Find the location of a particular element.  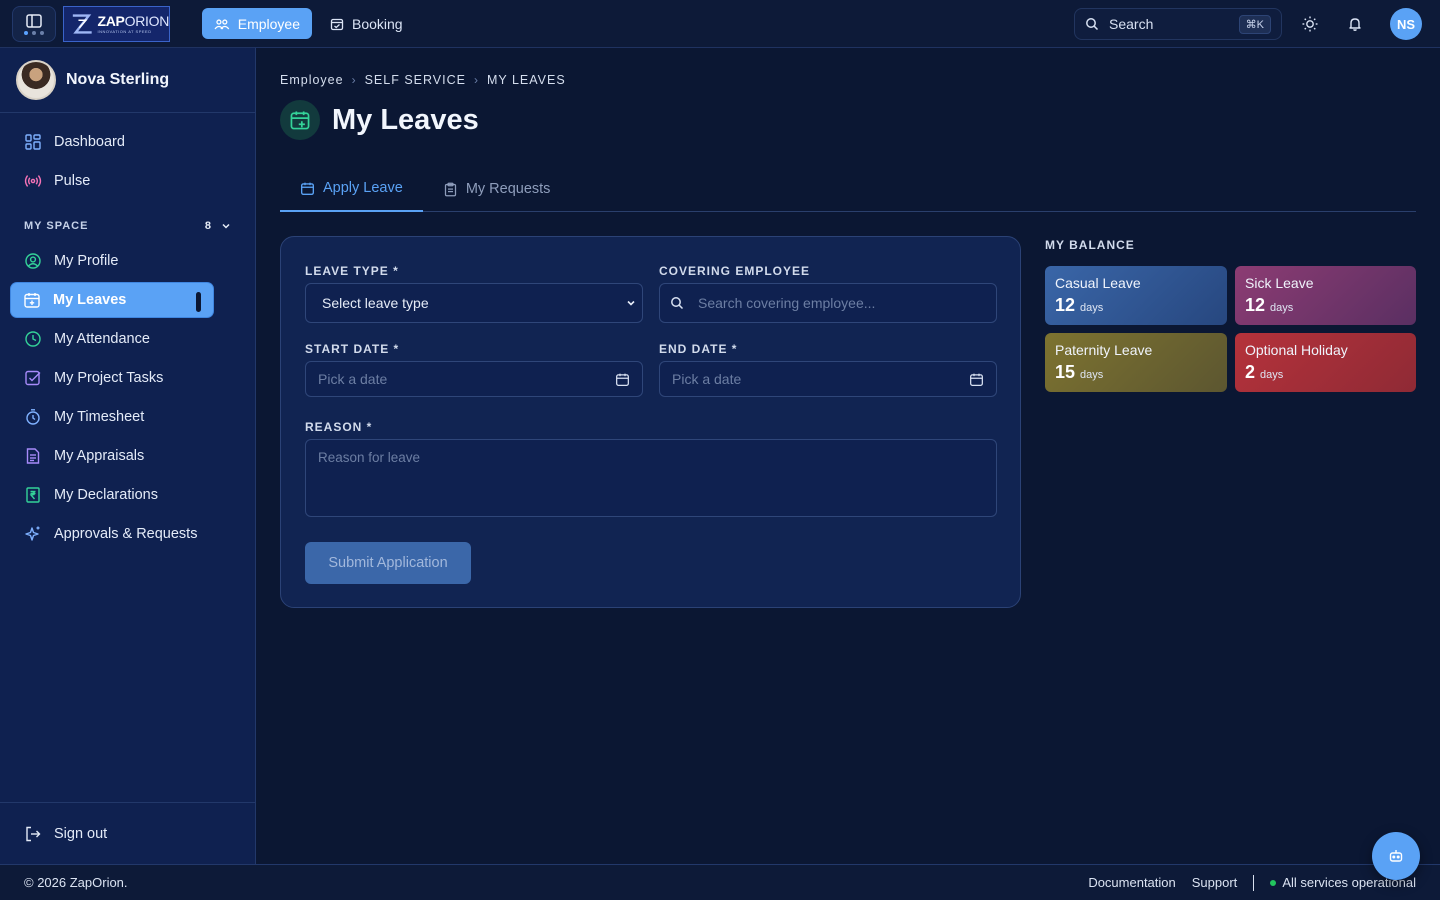

page-header: My Leaves is located at coordinates (379, 120).